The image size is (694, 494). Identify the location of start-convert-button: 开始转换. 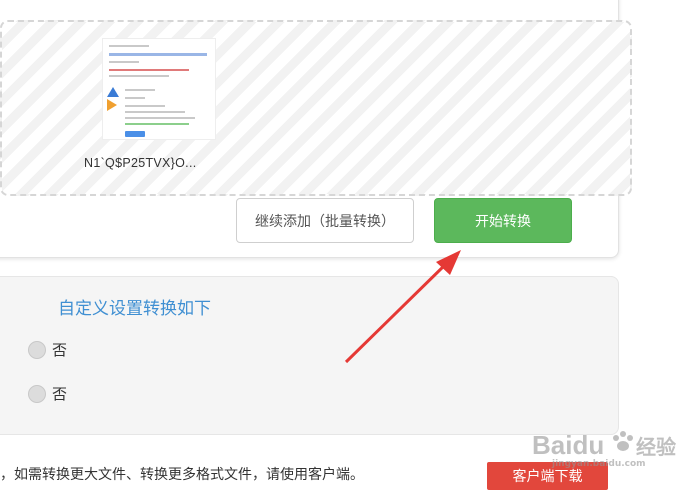
(503, 220).